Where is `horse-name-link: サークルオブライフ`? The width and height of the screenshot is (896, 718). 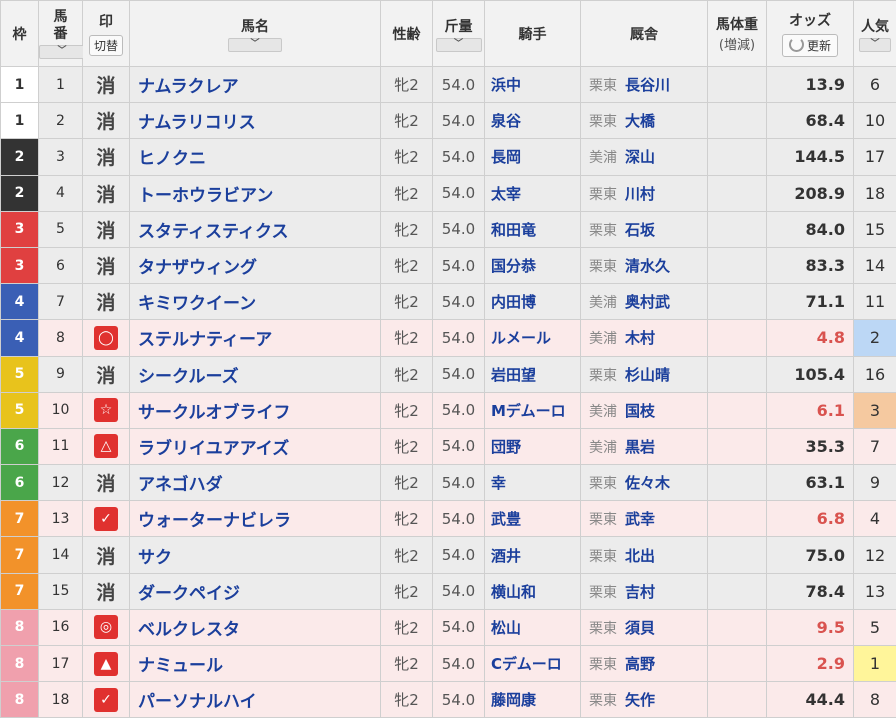 horse-name-link: サークルオブライフ is located at coordinates (255, 410).